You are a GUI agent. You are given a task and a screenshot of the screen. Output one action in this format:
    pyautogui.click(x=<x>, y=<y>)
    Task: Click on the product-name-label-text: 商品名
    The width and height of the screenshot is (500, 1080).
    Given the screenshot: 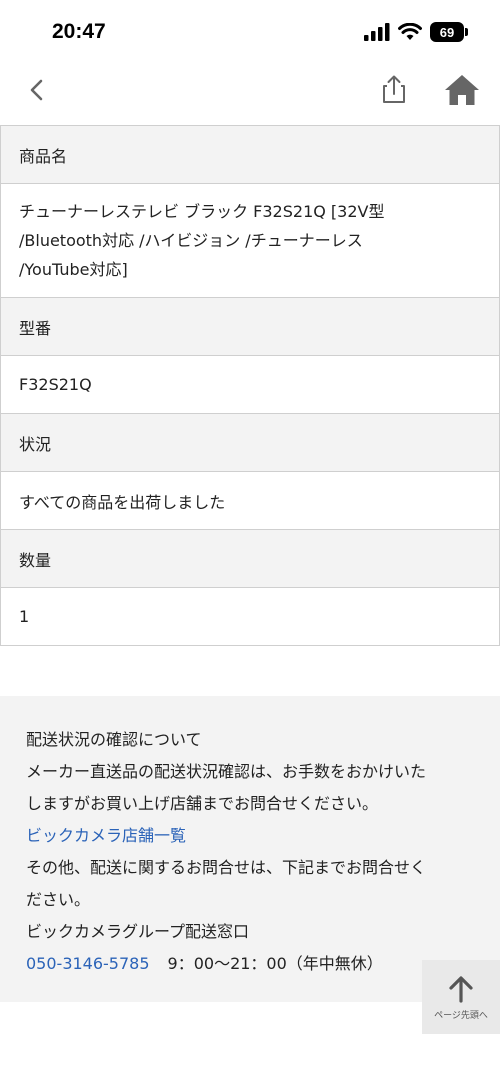 What is the action you would take?
    pyautogui.click(x=43, y=156)
    